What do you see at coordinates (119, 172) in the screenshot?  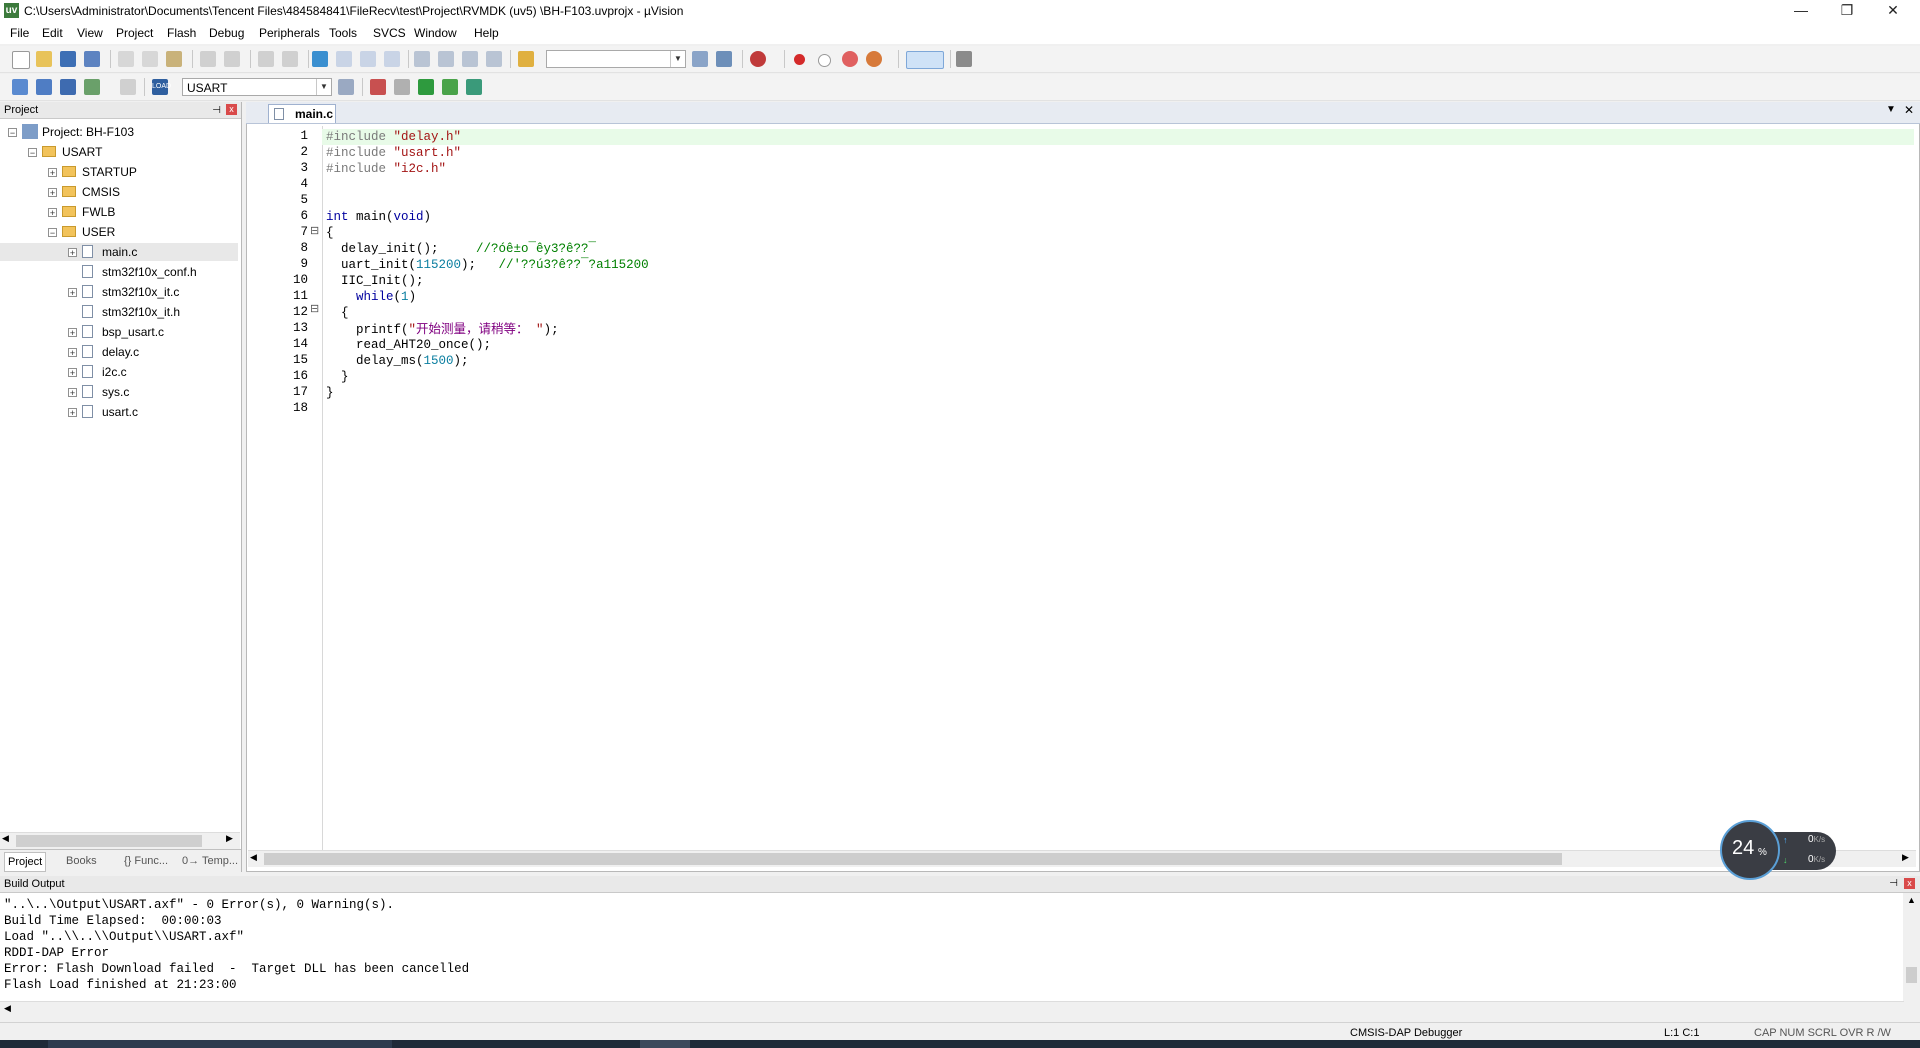 I see `tree-node: + STARTUP` at bounding box center [119, 172].